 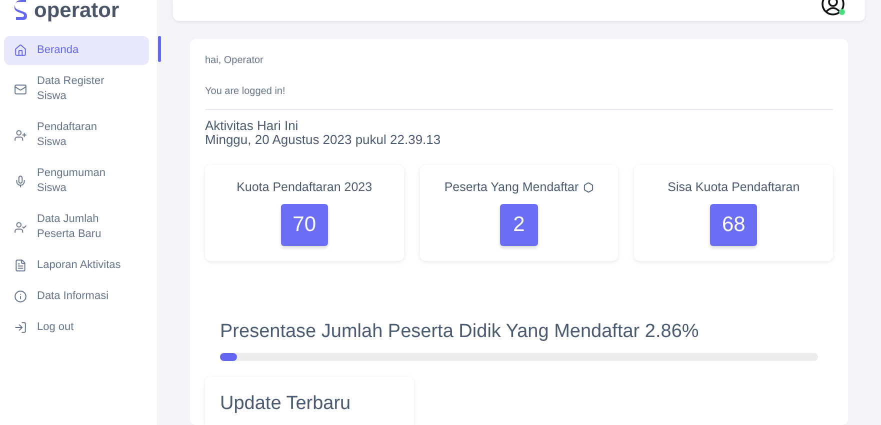 What do you see at coordinates (20, 296) in the screenshot?
I see `info-icon` at bounding box center [20, 296].